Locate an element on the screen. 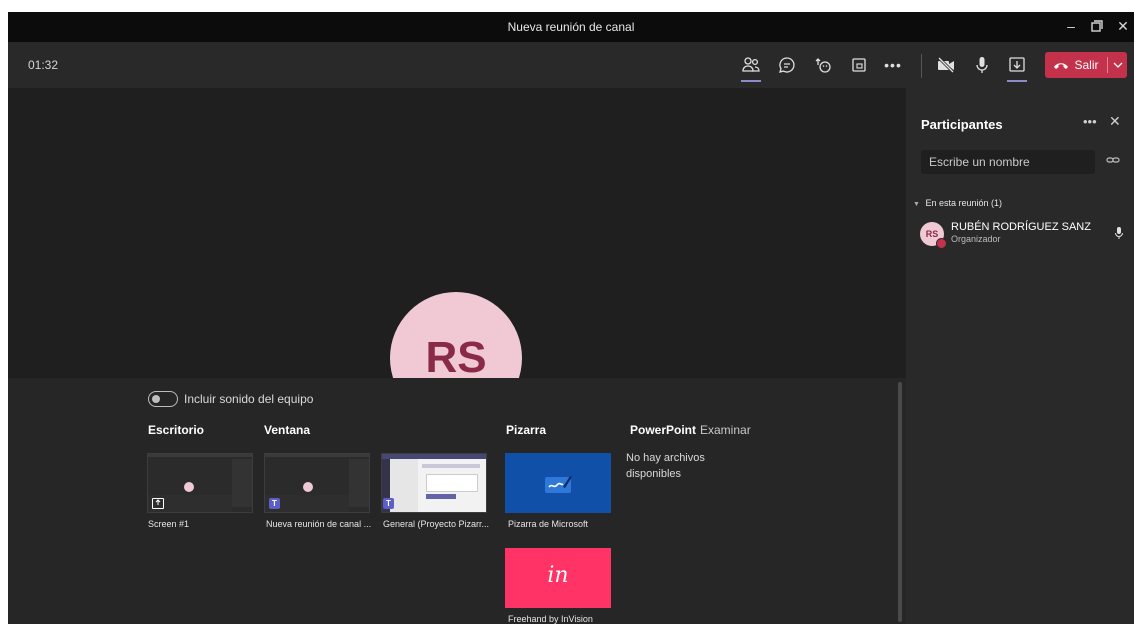 This screenshot has width=1134, height=624. include-sound-label: Incluir sonido del equipo is located at coordinates (249, 399).